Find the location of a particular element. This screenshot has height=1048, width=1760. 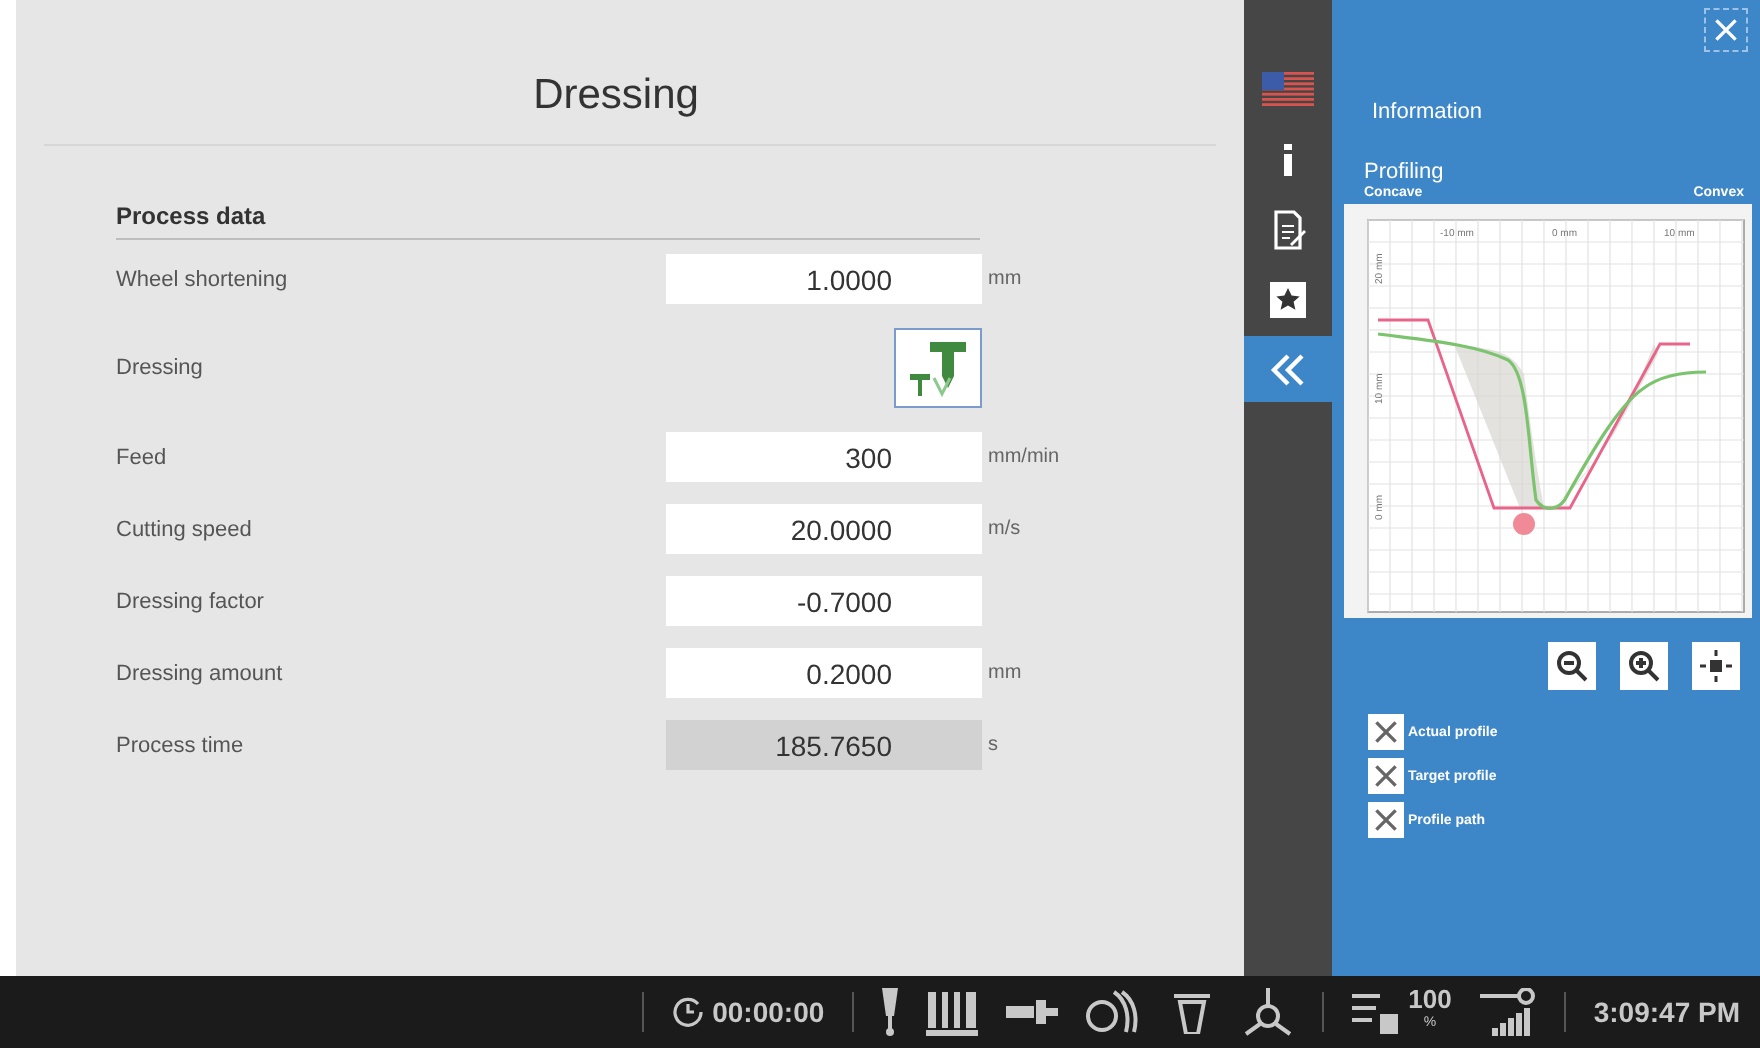

dresser-icon is located at coordinates (1192, 1012).